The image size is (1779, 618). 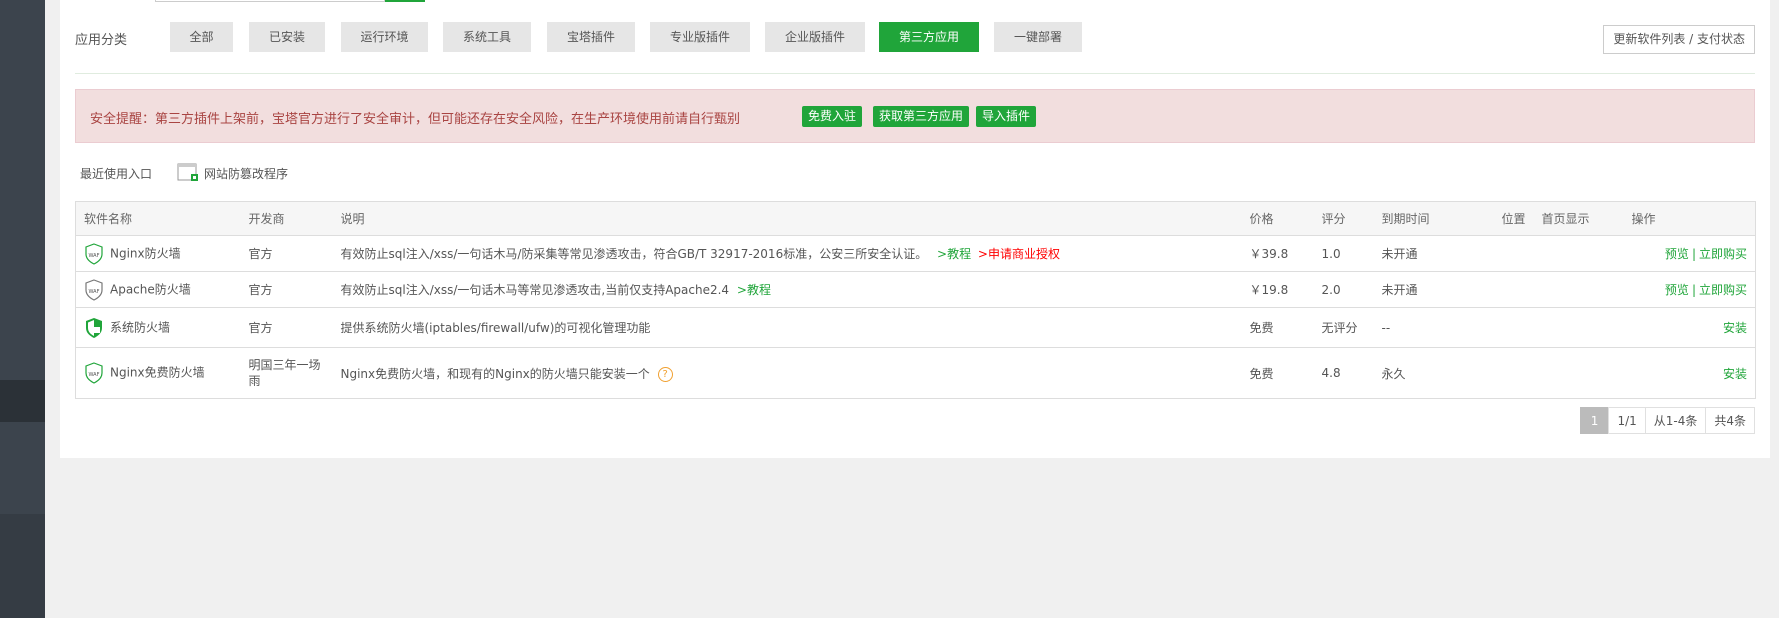 I want to click on sidebar-lower-section, so click(x=22, y=566).